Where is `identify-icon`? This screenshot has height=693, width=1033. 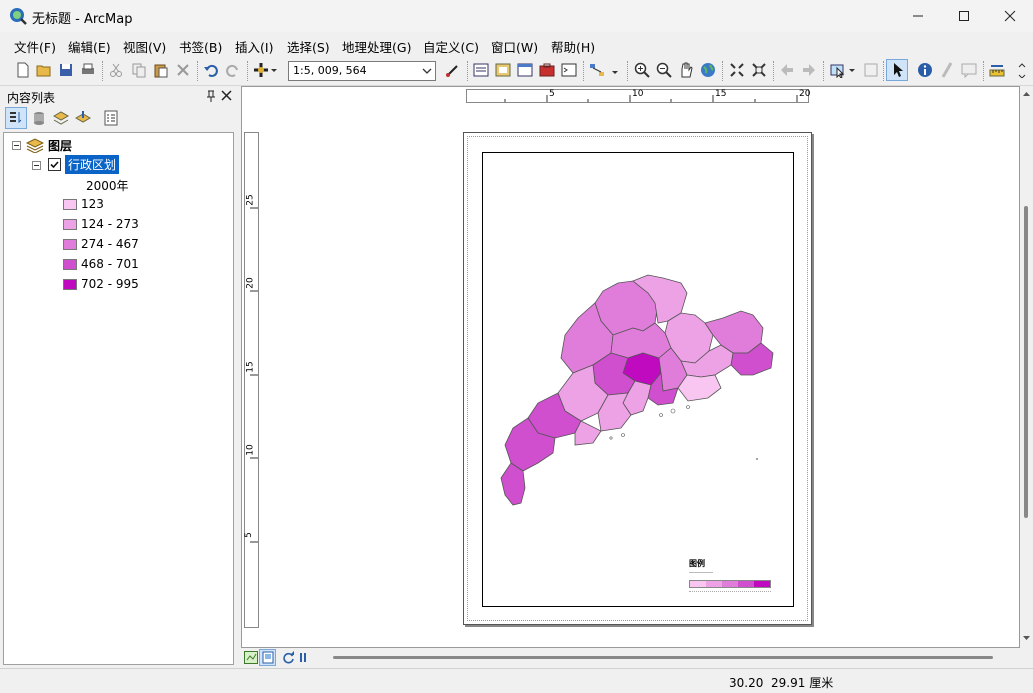
identify-icon is located at coordinates (925, 70).